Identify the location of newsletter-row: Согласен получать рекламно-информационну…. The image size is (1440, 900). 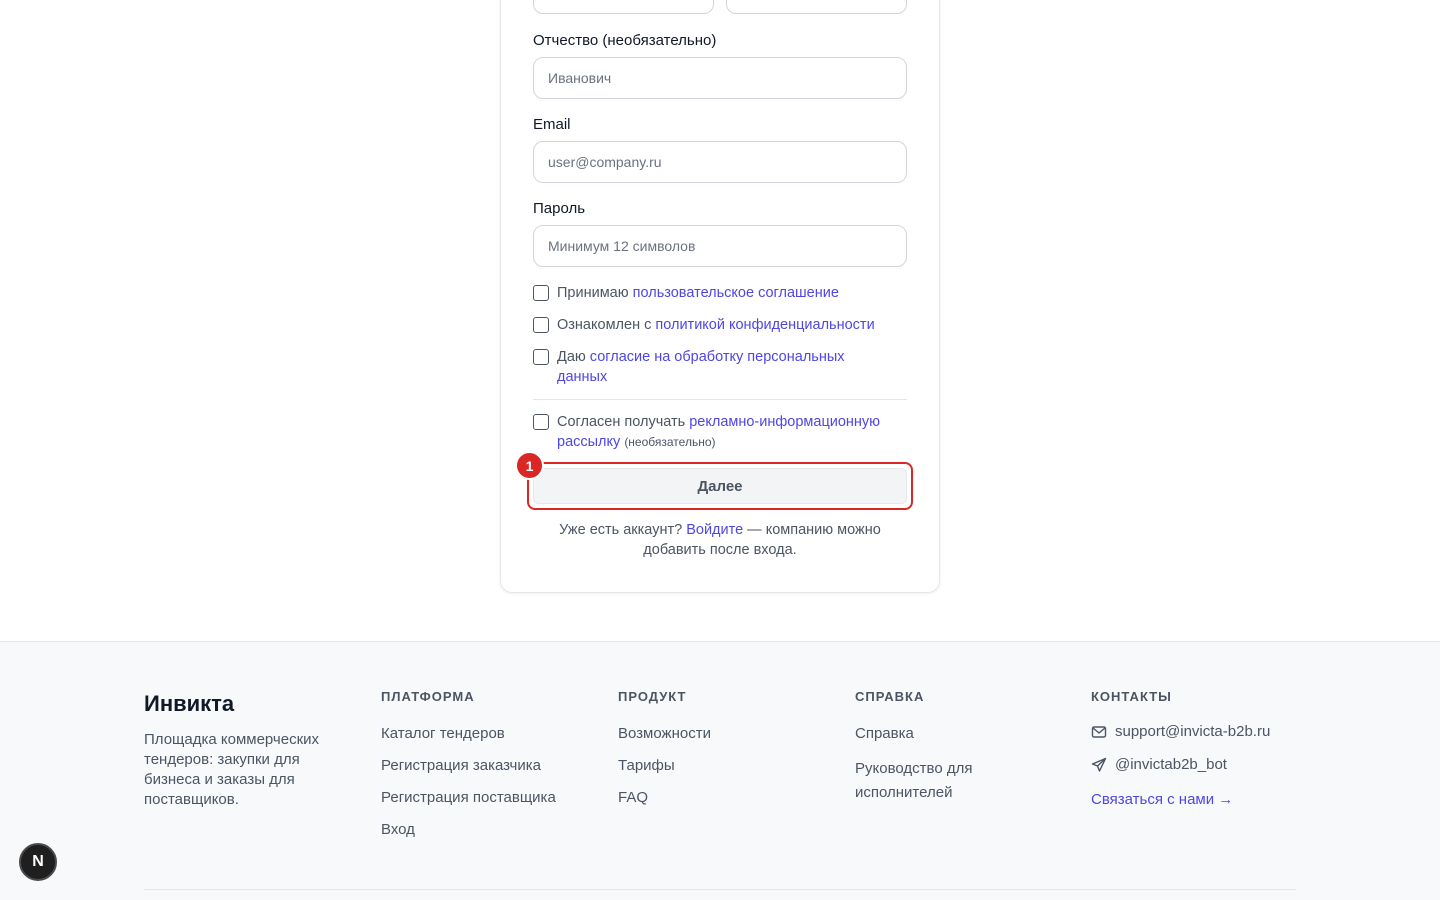
(720, 432).